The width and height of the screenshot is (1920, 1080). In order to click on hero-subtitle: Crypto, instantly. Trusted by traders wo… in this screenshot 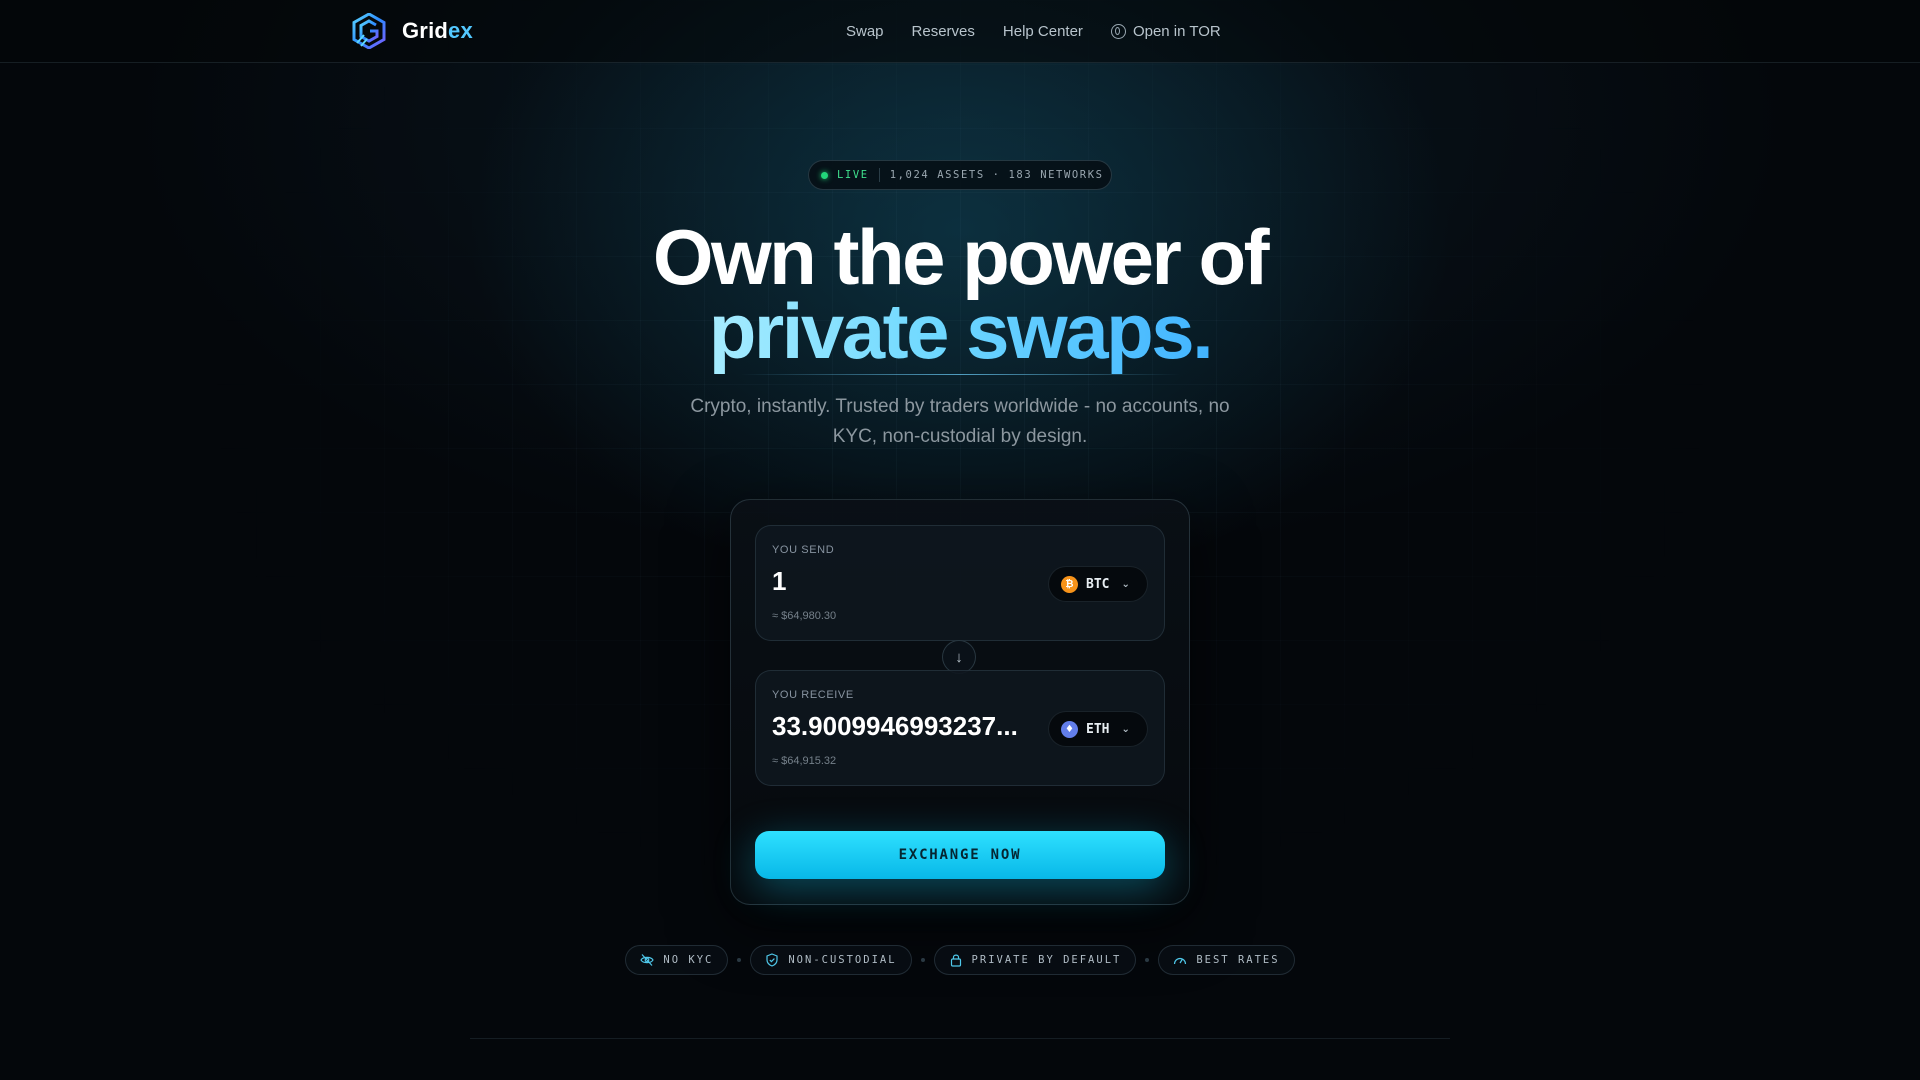, I will do `click(960, 421)`.